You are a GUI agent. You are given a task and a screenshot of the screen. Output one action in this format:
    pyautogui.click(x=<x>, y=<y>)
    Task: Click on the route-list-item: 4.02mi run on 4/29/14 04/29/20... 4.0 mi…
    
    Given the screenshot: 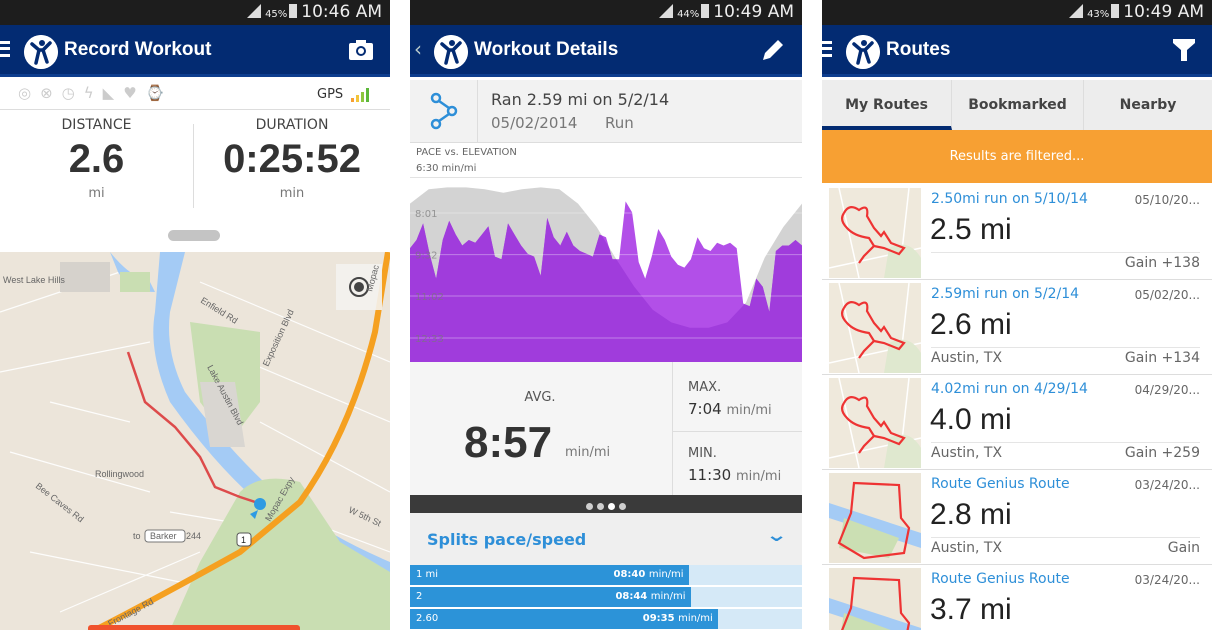 What is the action you would take?
    pyautogui.click(x=1017, y=422)
    